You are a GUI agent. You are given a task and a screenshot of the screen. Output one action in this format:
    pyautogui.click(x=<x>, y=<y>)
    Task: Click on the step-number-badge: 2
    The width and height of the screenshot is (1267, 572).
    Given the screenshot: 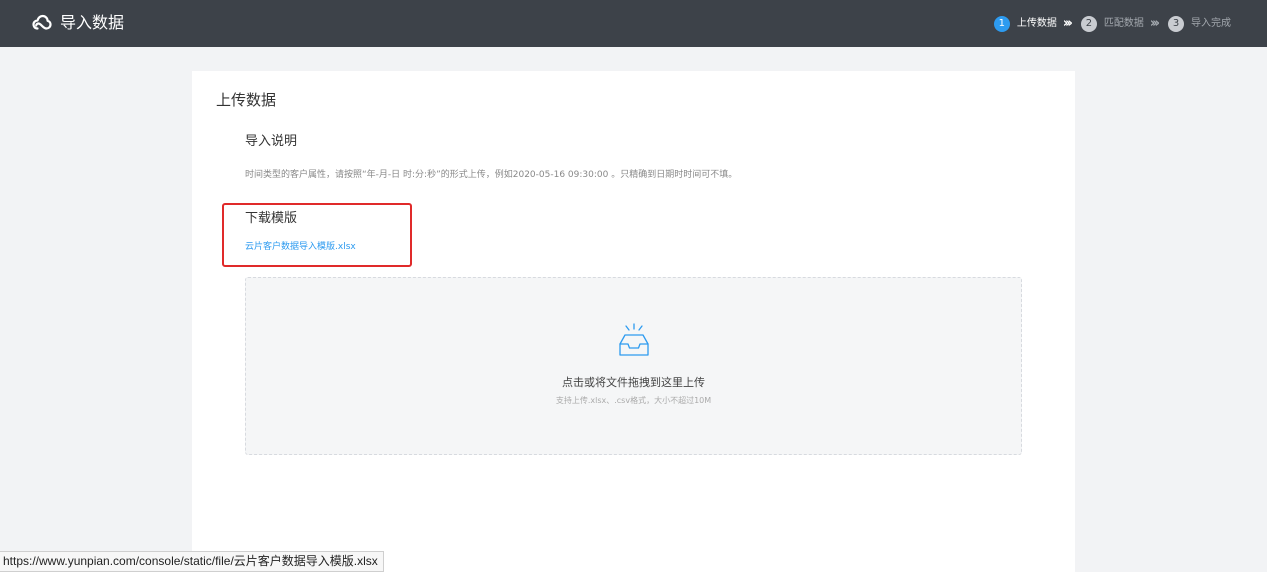 What is the action you would take?
    pyautogui.click(x=1088, y=24)
    